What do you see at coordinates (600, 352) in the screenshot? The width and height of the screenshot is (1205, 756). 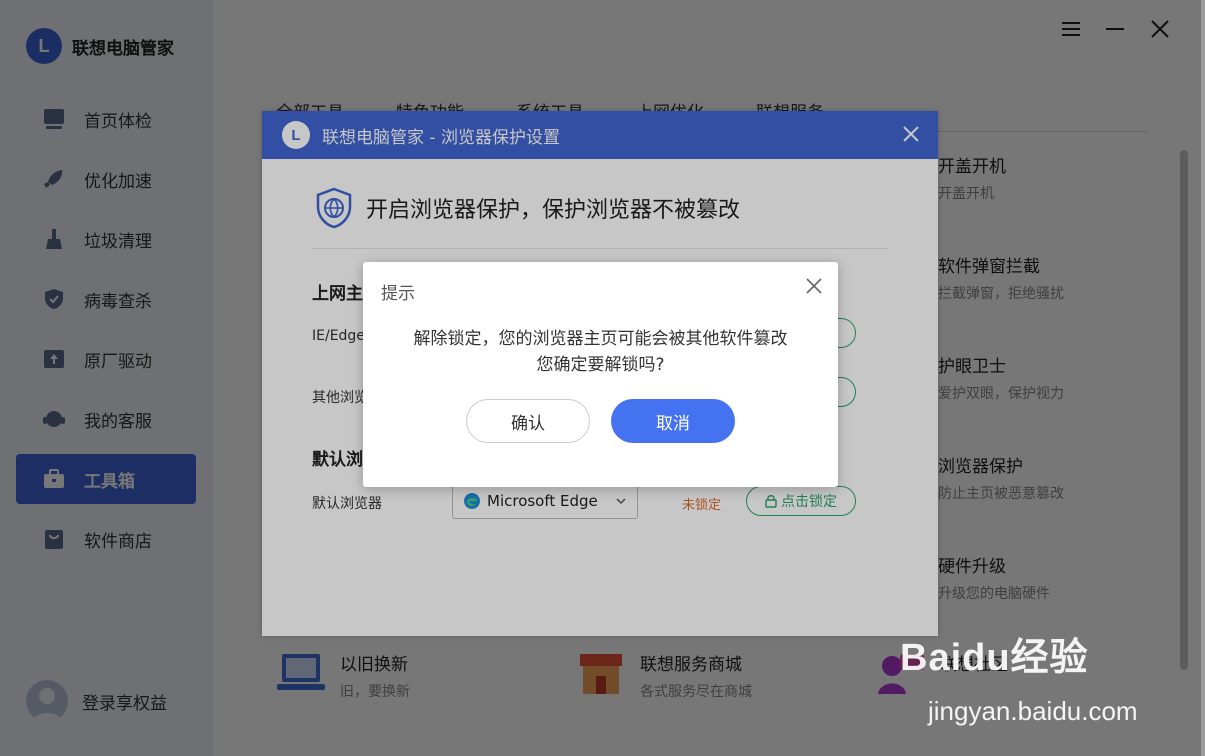 I see `dialog-message: 解除锁定，您的浏览器主页可能会被其他软件篡改 您确定要解锁吗?` at bounding box center [600, 352].